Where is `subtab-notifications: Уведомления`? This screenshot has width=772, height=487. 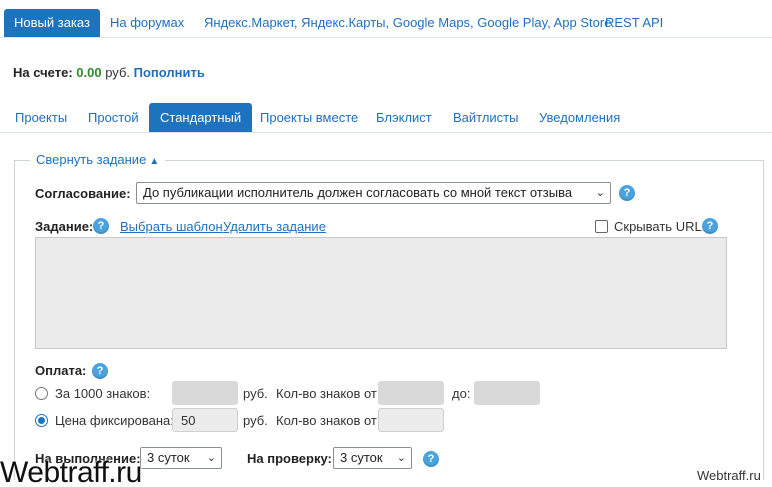
subtab-notifications: Уведомления is located at coordinates (579, 117).